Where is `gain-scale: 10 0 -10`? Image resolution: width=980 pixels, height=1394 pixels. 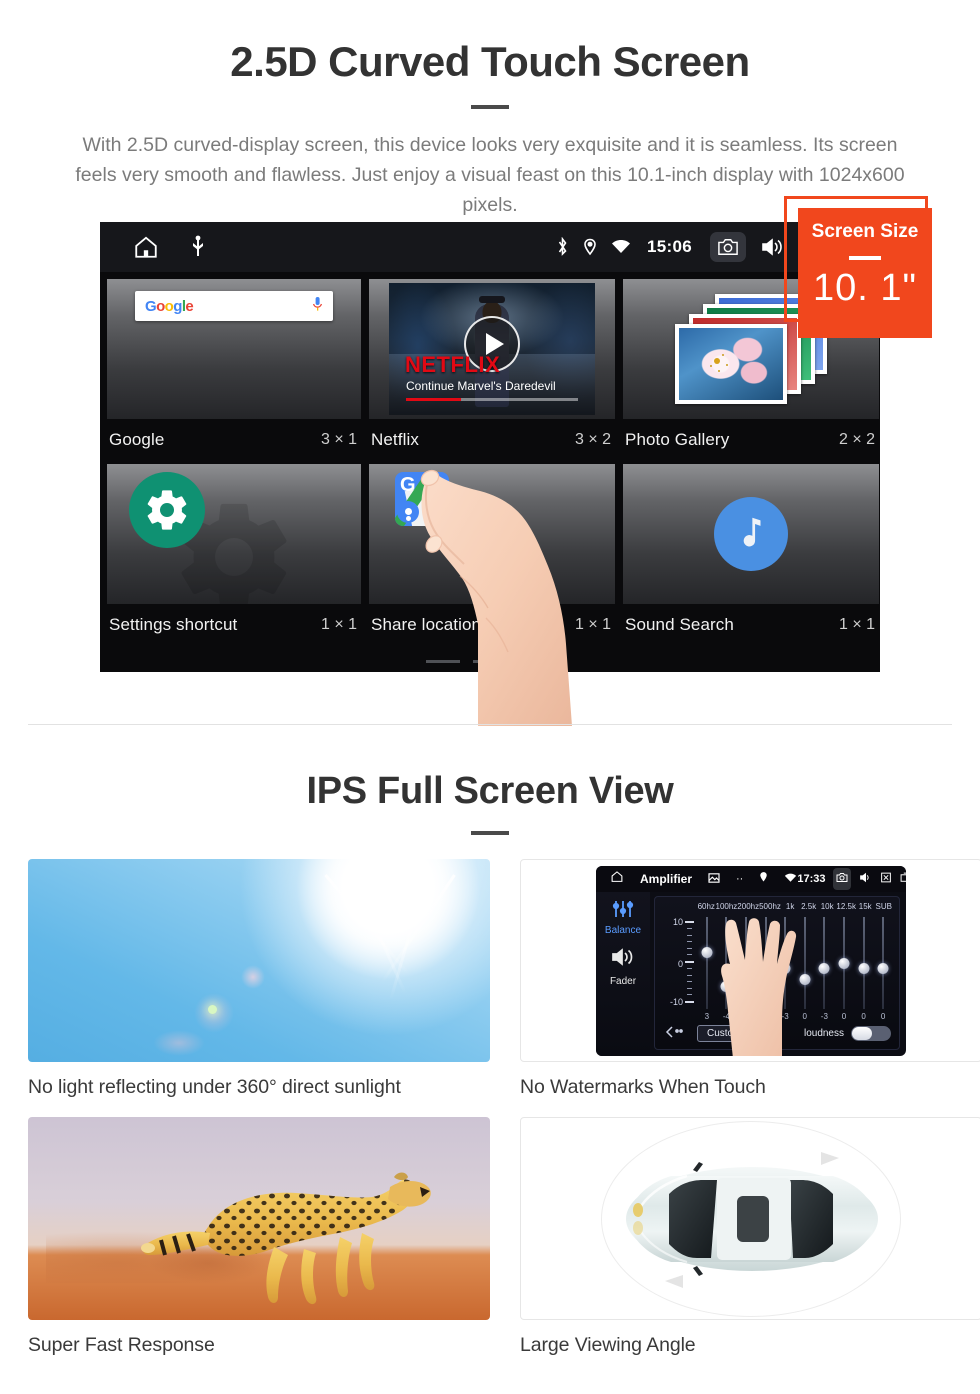
gain-scale: 10 0 -10 is located at coordinates (678, 961).